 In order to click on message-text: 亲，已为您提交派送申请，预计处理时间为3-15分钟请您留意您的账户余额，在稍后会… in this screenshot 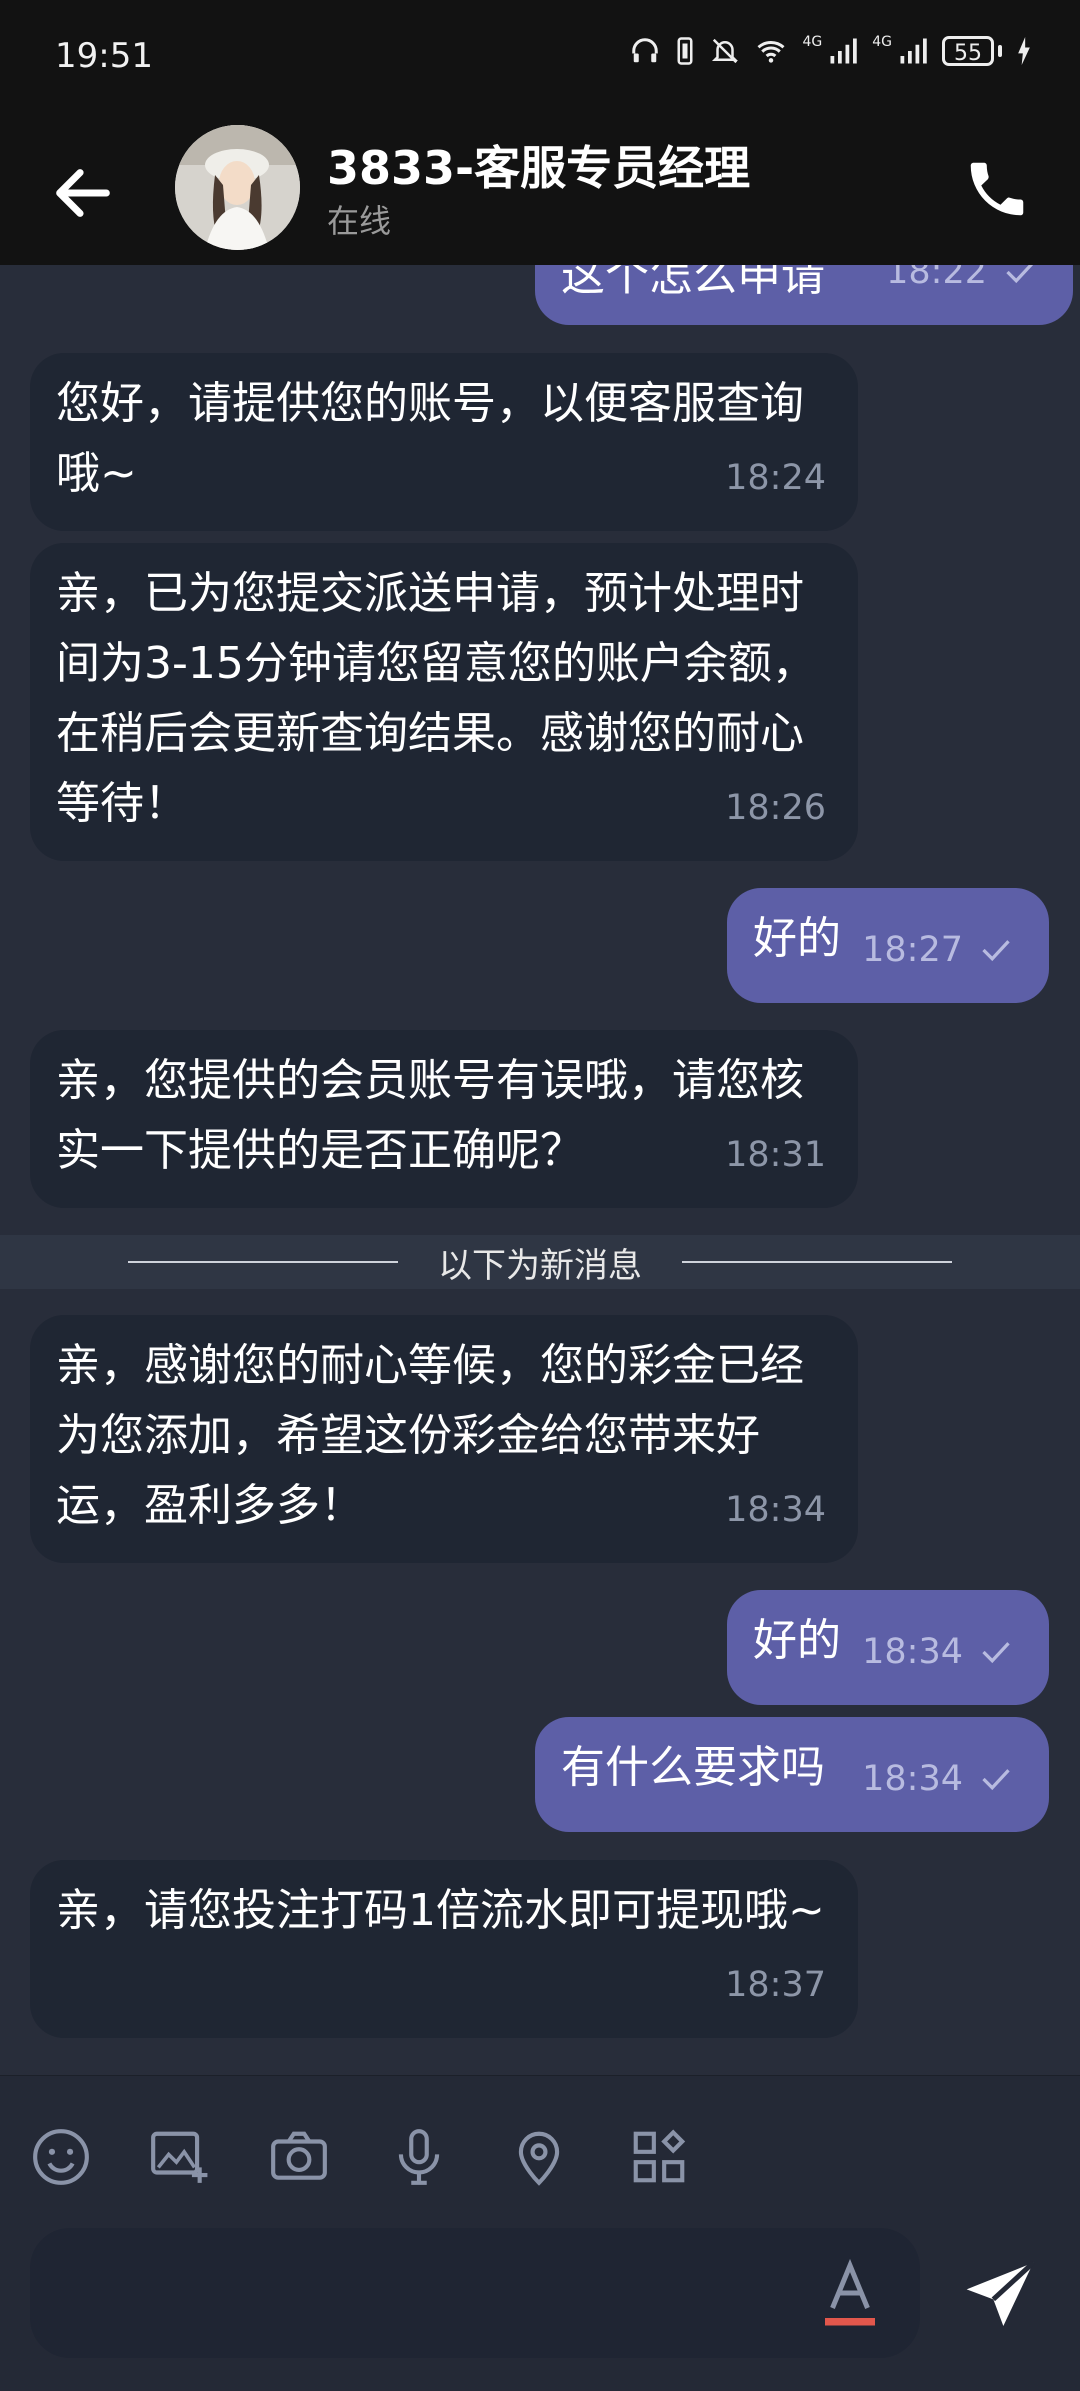, I will do `click(436, 698)`.